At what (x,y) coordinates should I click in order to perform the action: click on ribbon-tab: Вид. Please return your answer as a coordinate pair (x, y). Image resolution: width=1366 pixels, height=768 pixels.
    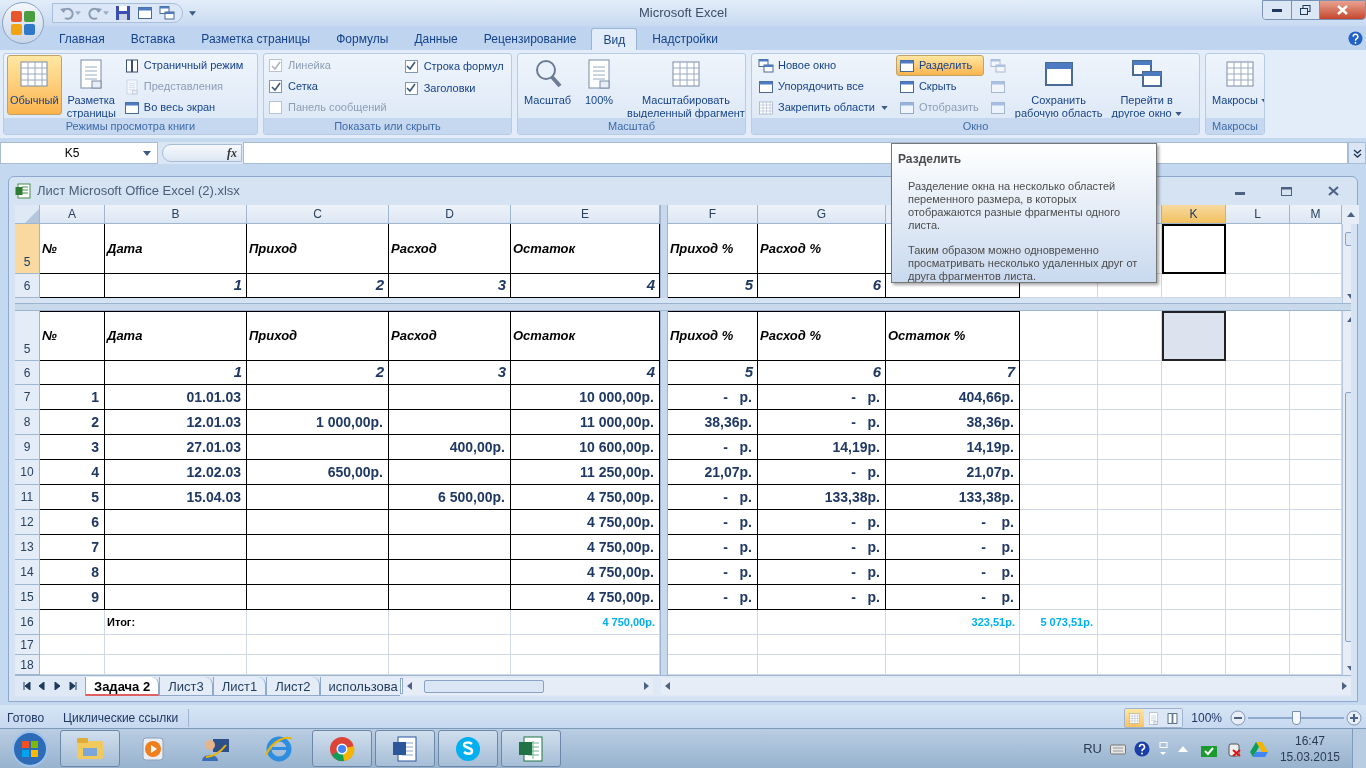
    Looking at the image, I should click on (614, 39).